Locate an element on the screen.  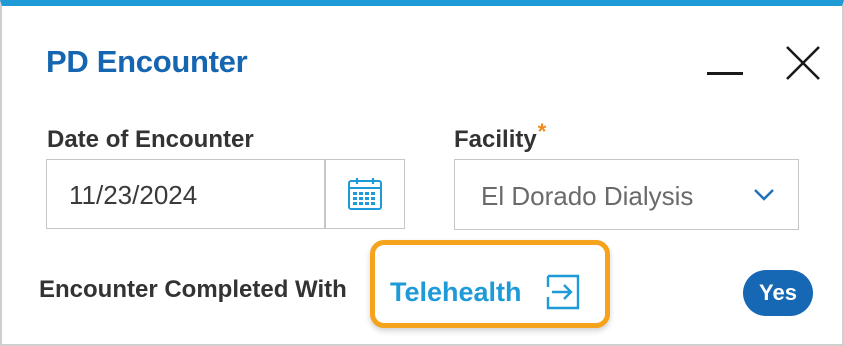
date-of-encounter-value: 11/23/2024 is located at coordinates (133, 195).